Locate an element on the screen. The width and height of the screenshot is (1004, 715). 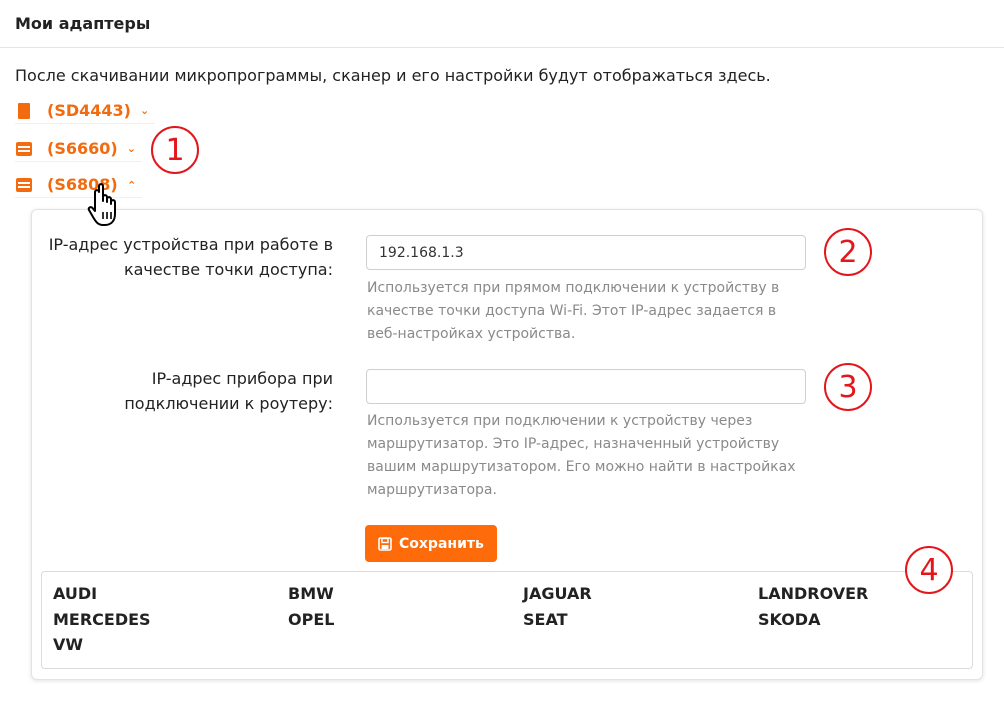
floppy-disk-icon is located at coordinates (385, 543).